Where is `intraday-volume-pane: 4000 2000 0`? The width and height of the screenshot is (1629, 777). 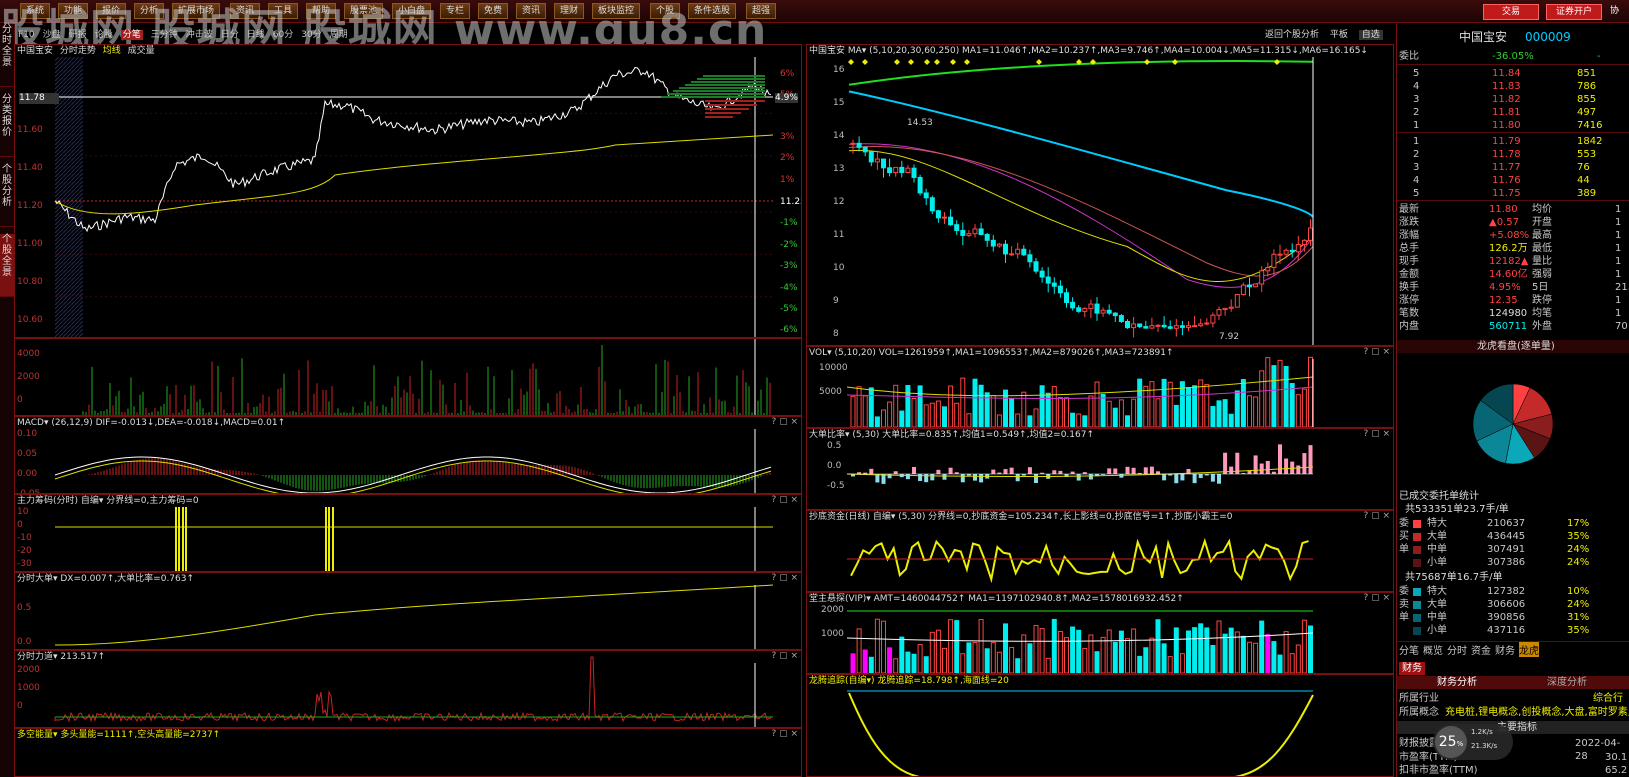
intraday-volume-pane: 4000 2000 0 is located at coordinates (408, 377).